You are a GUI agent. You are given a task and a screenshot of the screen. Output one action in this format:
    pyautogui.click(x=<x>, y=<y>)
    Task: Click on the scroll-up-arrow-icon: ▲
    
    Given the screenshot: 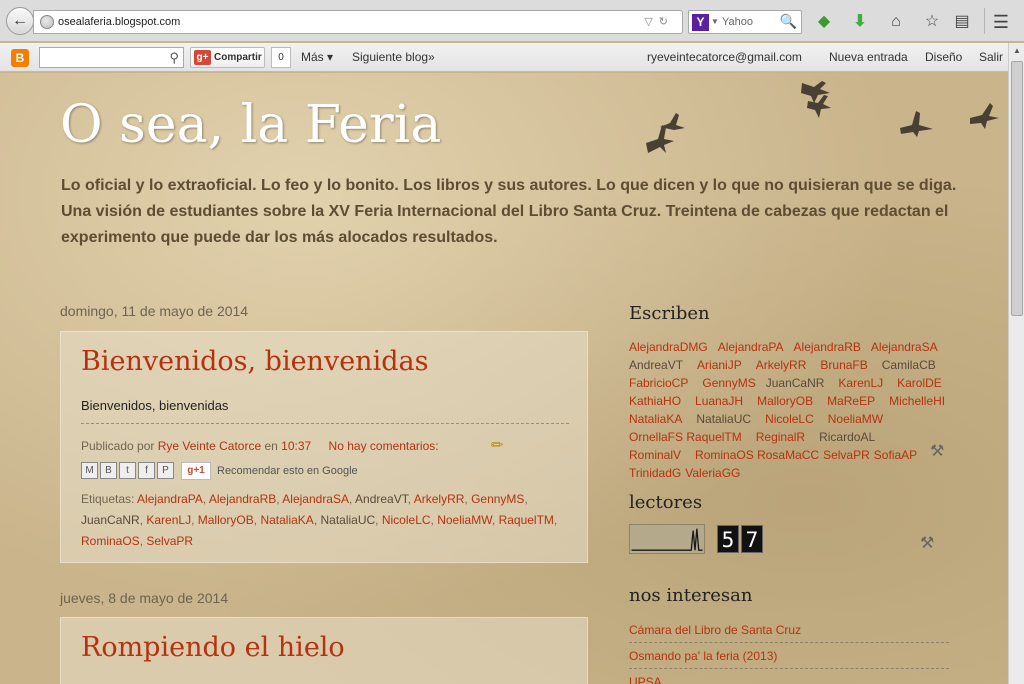 What is the action you would take?
    pyautogui.click(x=1016, y=51)
    